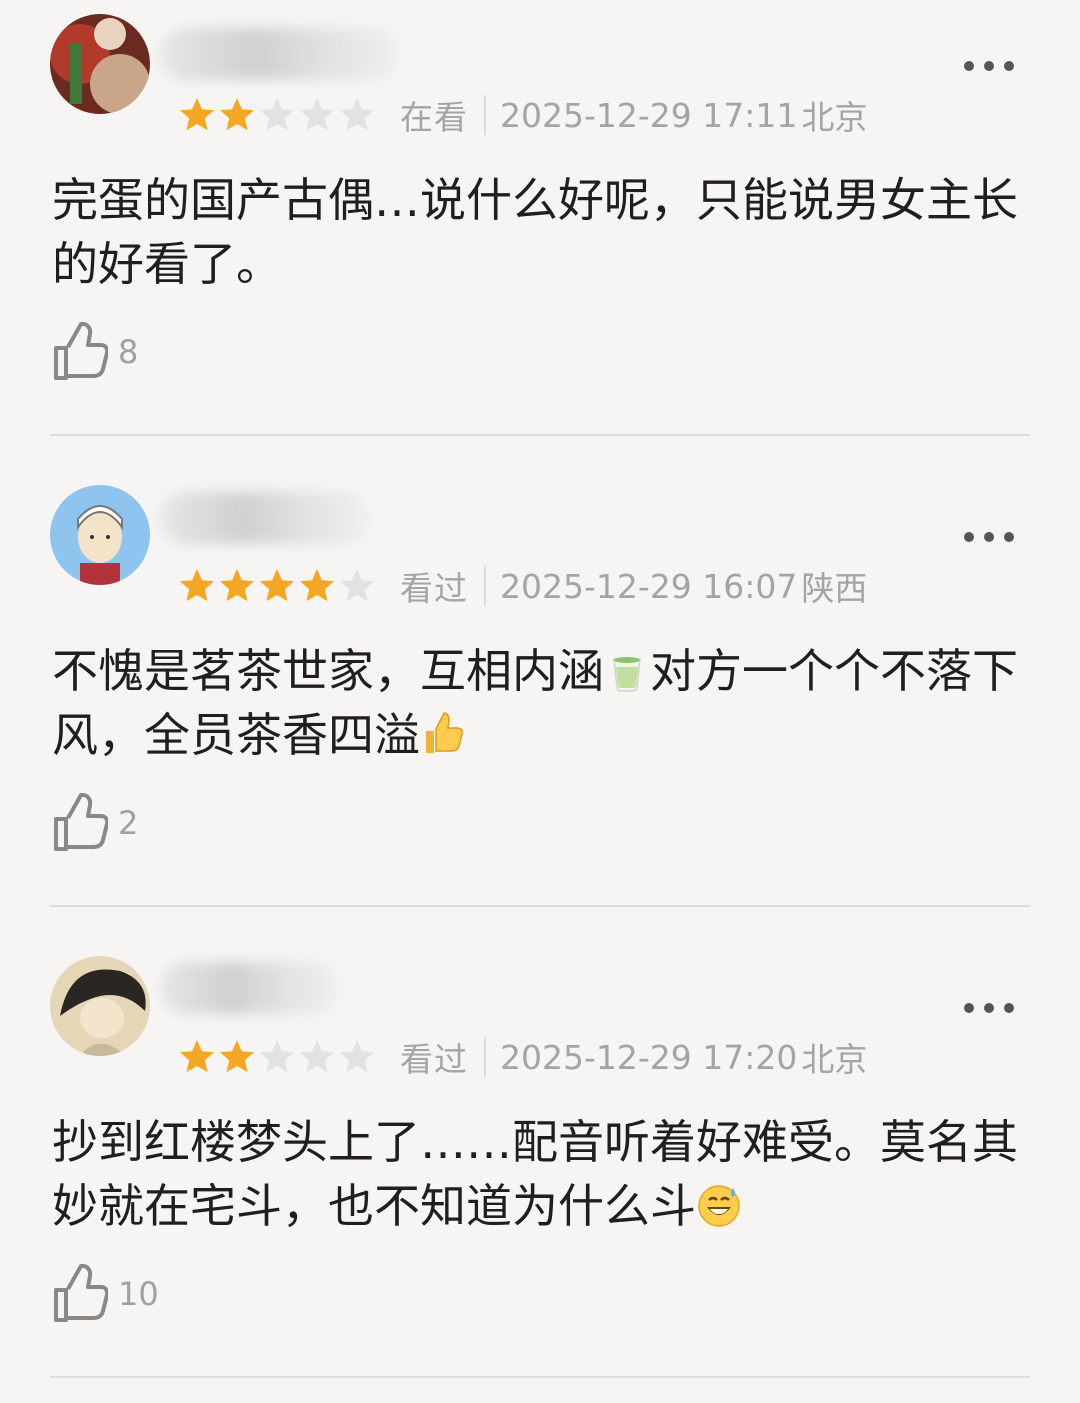 Image resolution: width=1080 pixels, height=1403 pixels. What do you see at coordinates (627, 674) in the screenshot?
I see `tea-cup-icon` at bounding box center [627, 674].